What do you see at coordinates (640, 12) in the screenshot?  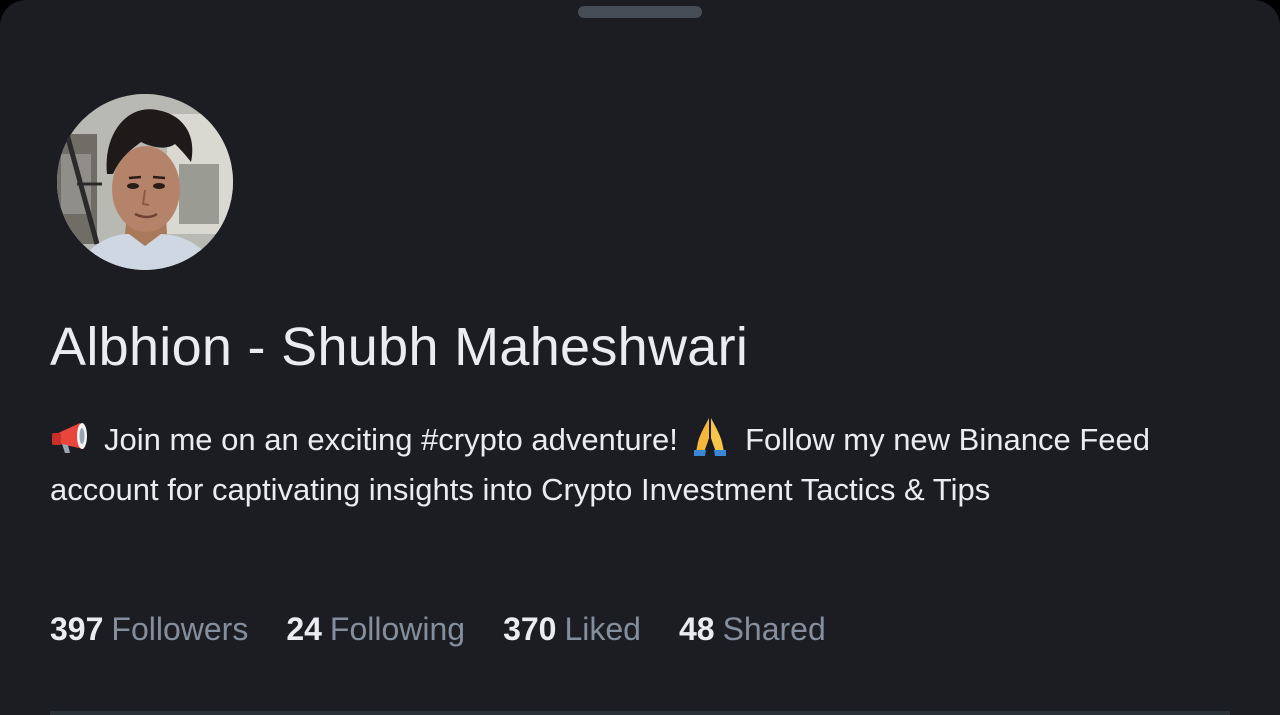 I see `sheet-drag-handle` at bounding box center [640, 12].